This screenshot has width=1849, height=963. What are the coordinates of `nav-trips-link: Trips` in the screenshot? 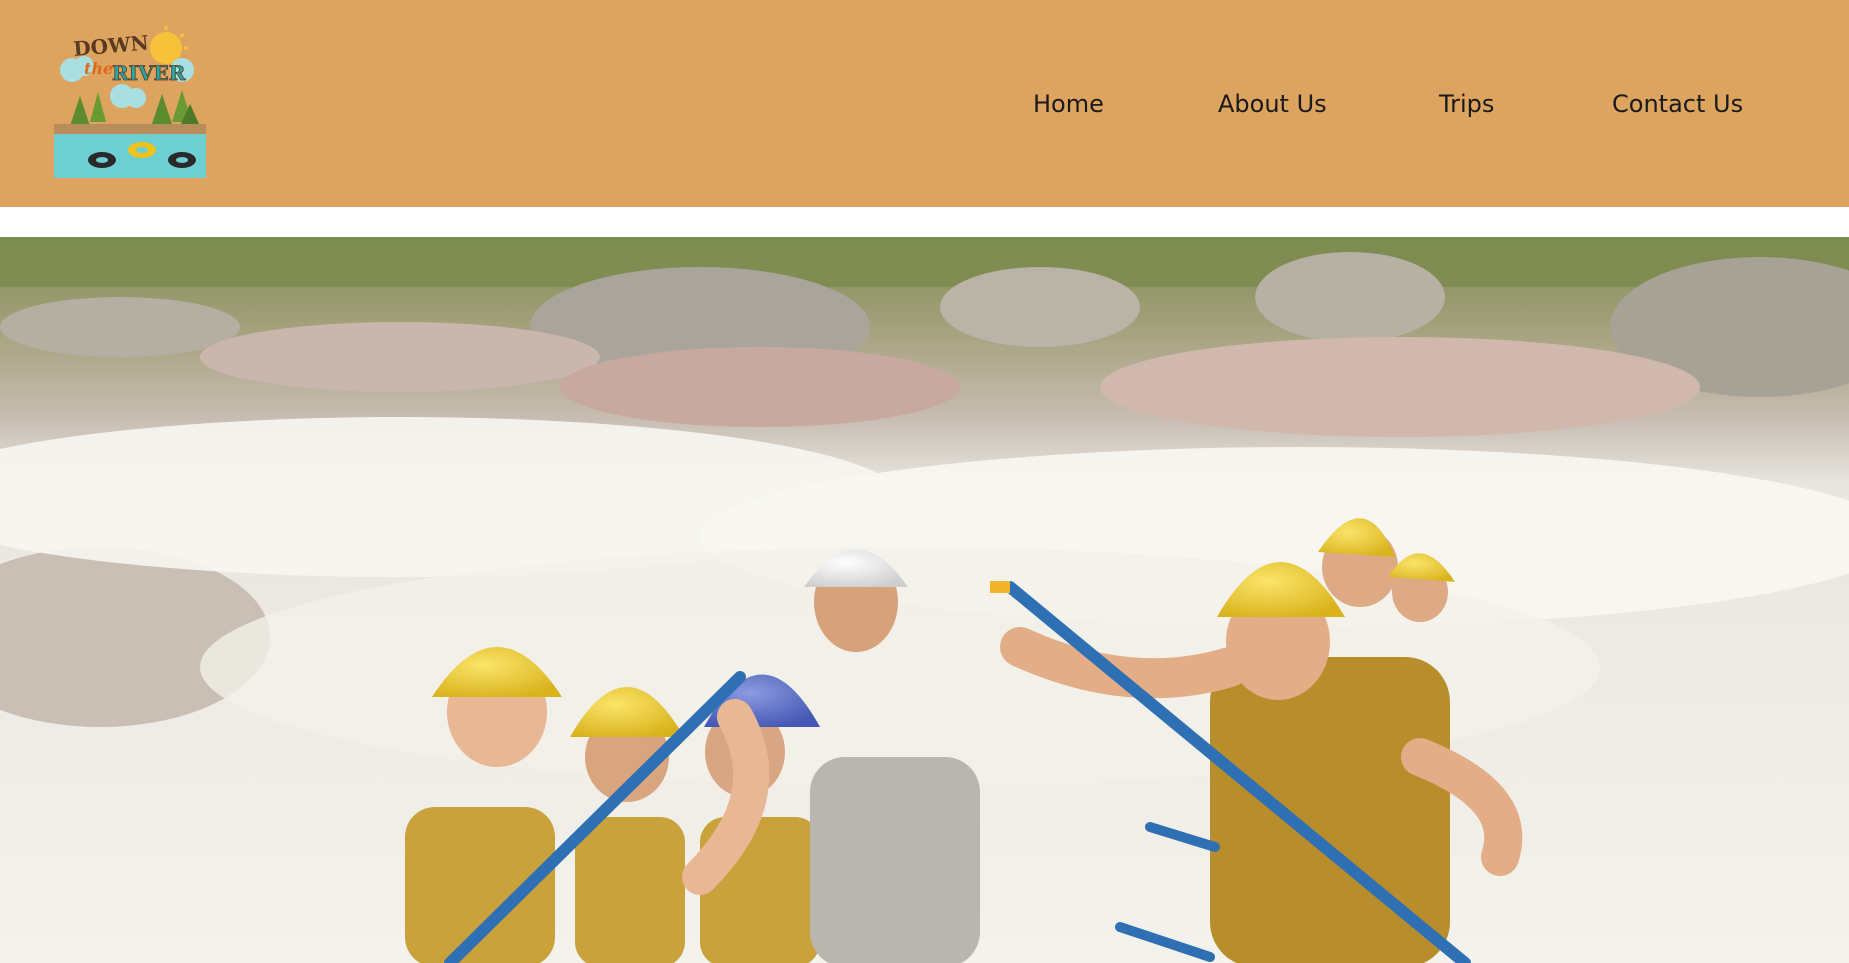 It's located at (1466, 104).